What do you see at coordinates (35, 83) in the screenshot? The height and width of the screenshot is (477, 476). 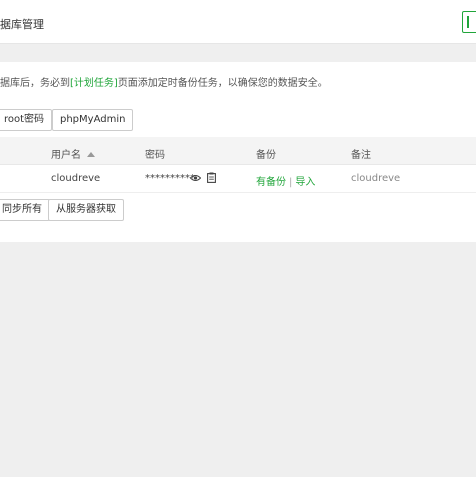 I see `notice-prefix: 据库后，务必到` at bounding box center [35, 83].